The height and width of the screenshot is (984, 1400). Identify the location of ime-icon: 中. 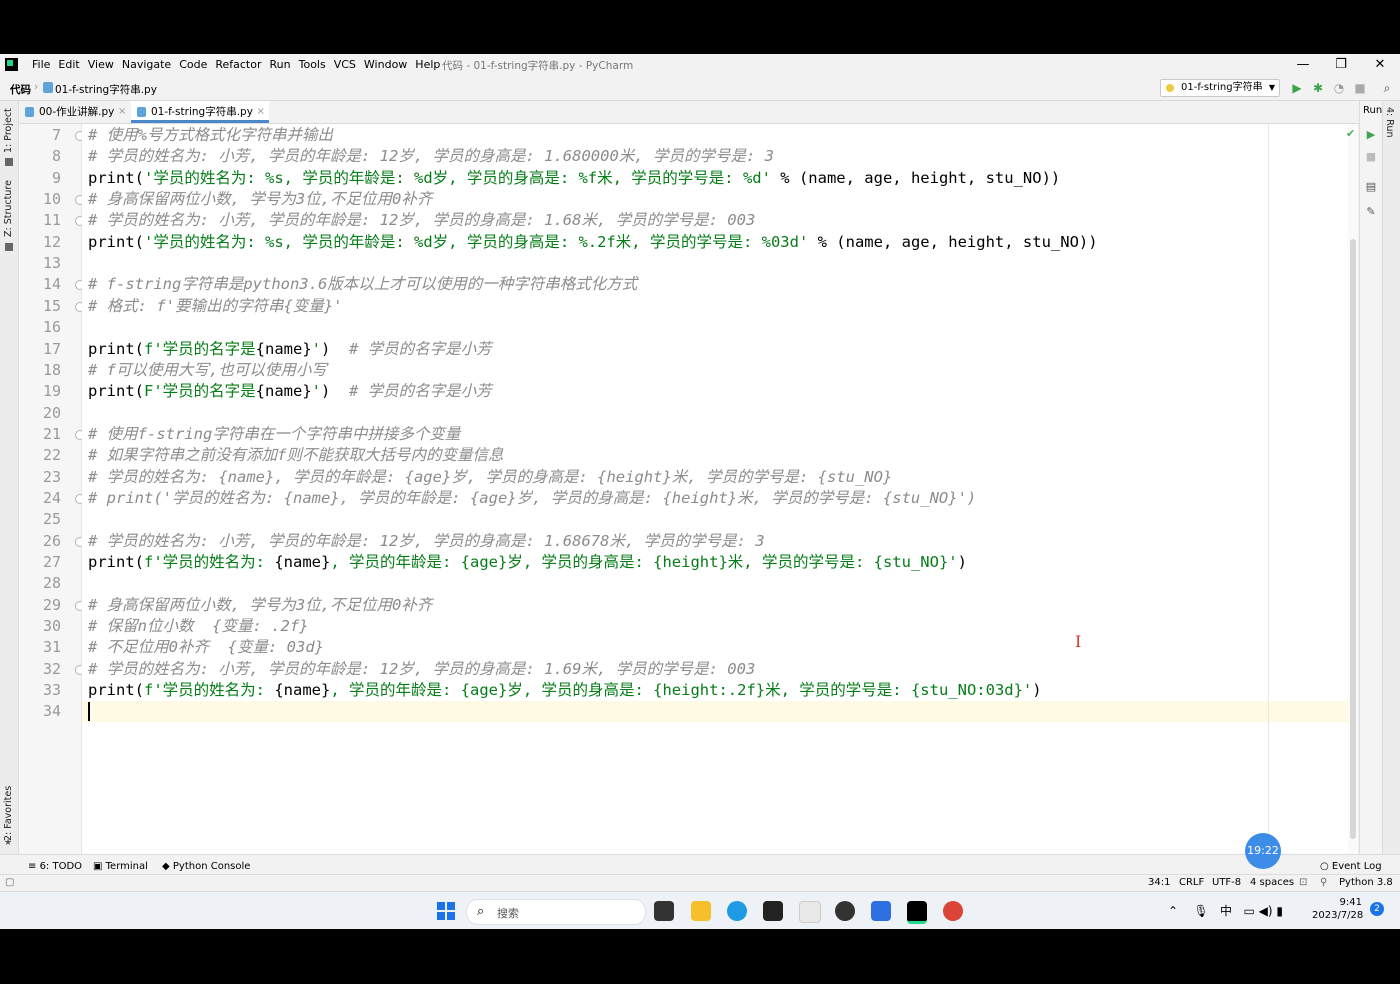
(1226, 911).